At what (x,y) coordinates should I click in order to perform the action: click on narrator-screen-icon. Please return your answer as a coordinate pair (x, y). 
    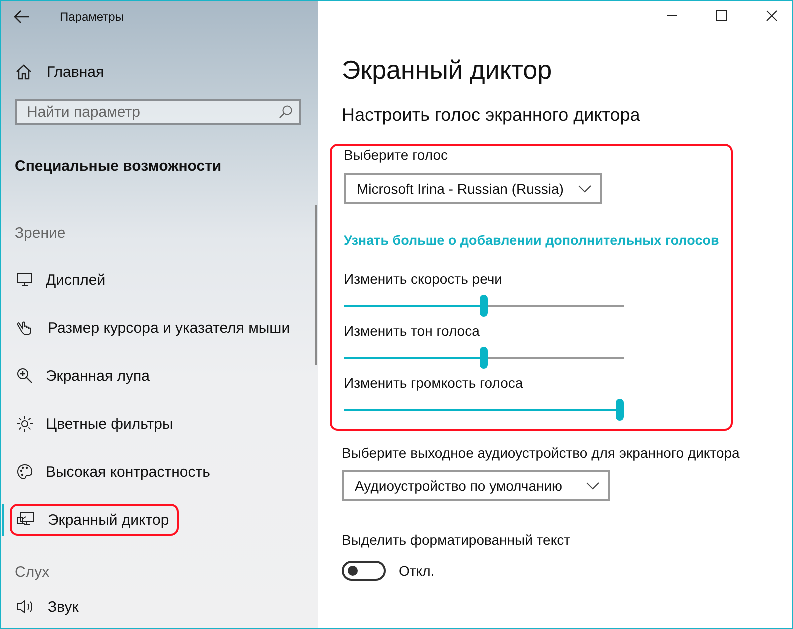
    Looking at the image, I should click on (26, 520).